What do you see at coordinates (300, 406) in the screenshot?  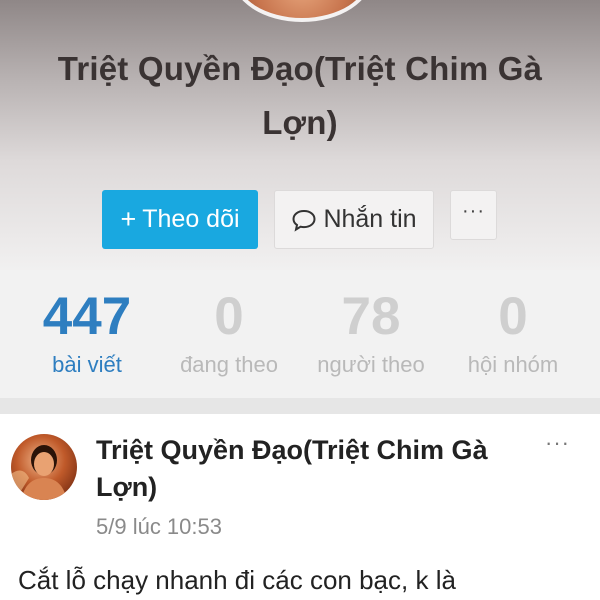 I see `section-divider` at bounding box center [300, 406].